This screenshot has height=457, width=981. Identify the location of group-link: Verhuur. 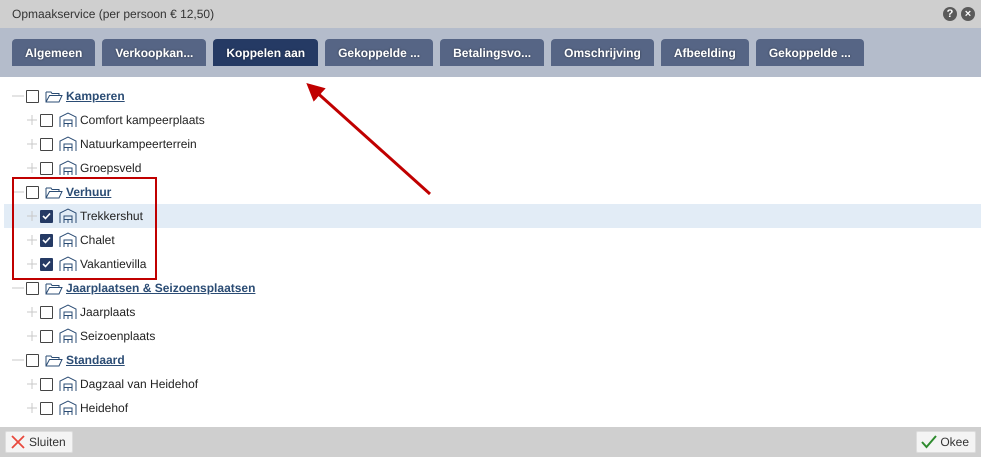
(89, 192).